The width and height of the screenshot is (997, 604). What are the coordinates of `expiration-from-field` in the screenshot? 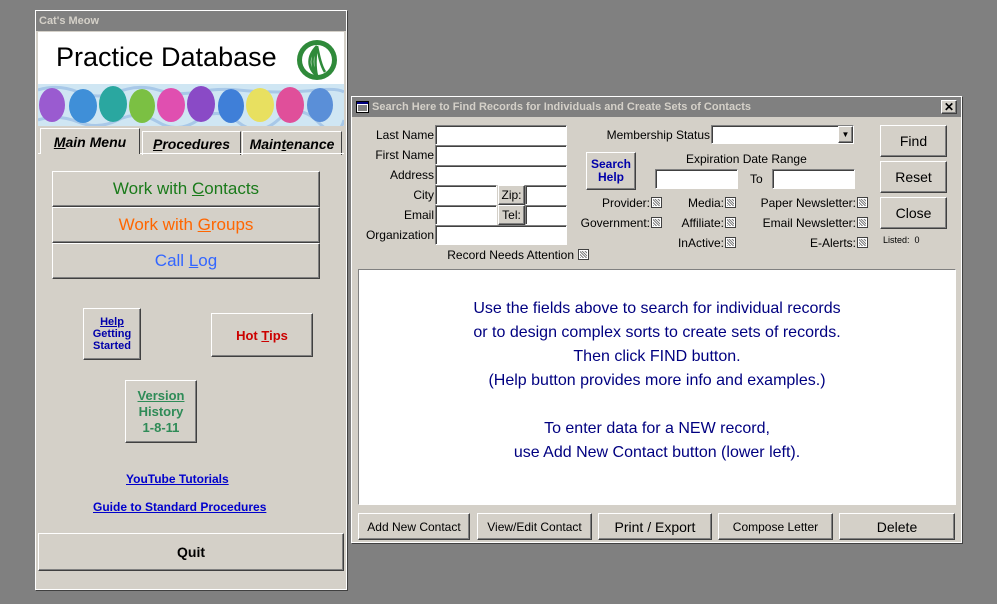 It's located at (696, 179).